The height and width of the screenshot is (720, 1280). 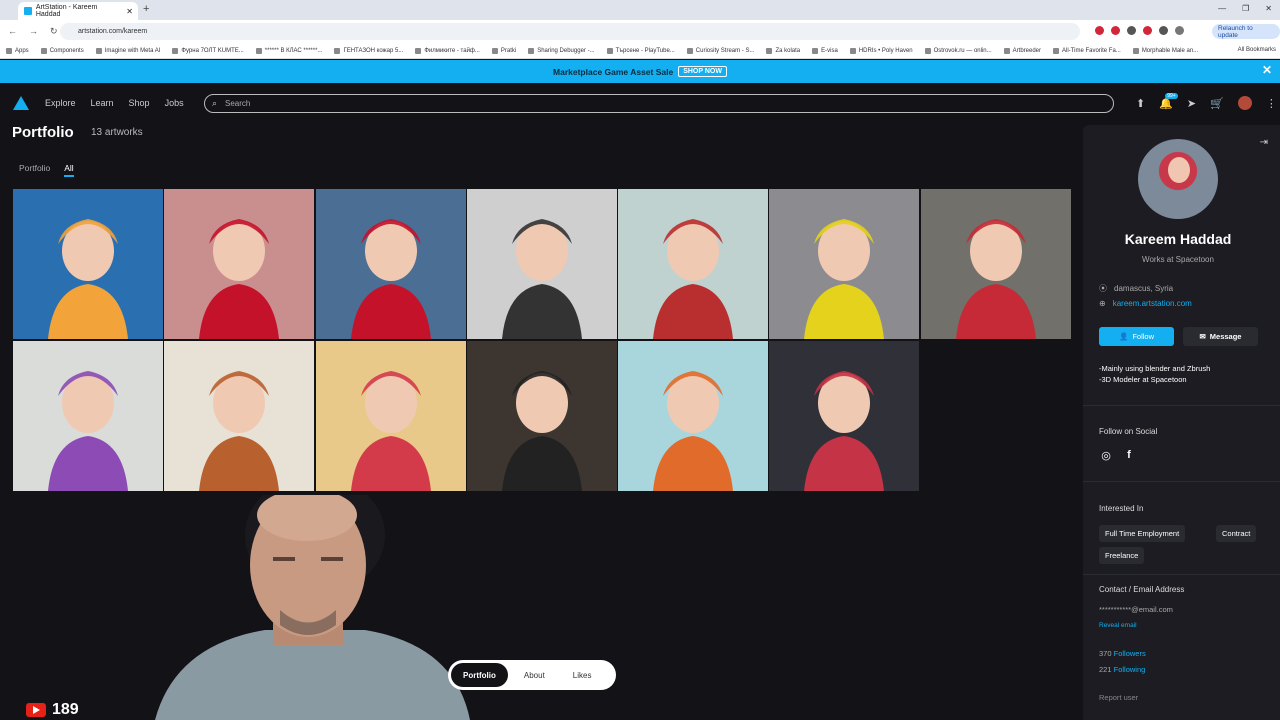 I want to click on nav-jobs: Jobs, so click(x=174, y=103).